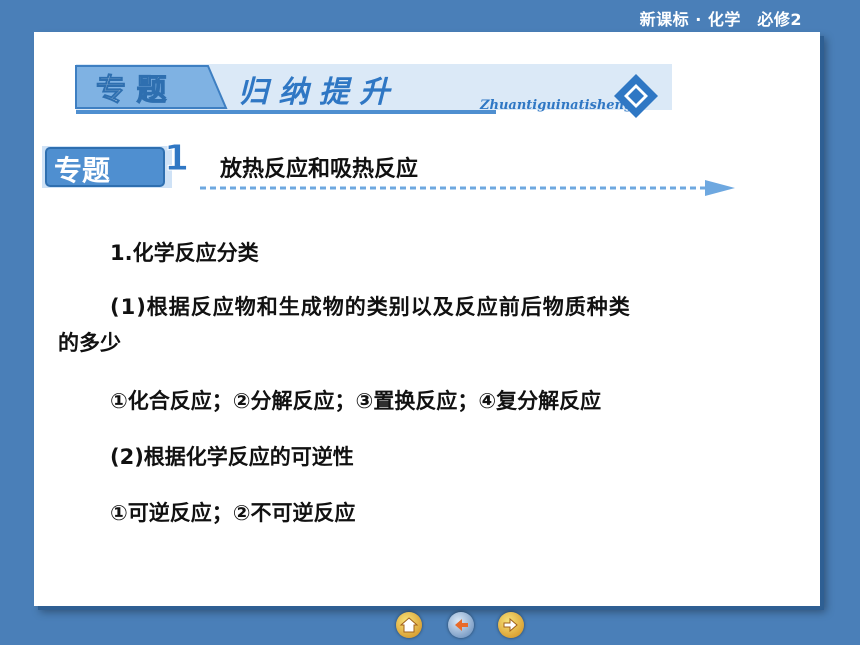 Image resolution: width=860 pixels, height=645 pixels. I want to click on back-button, so click(461, 625).